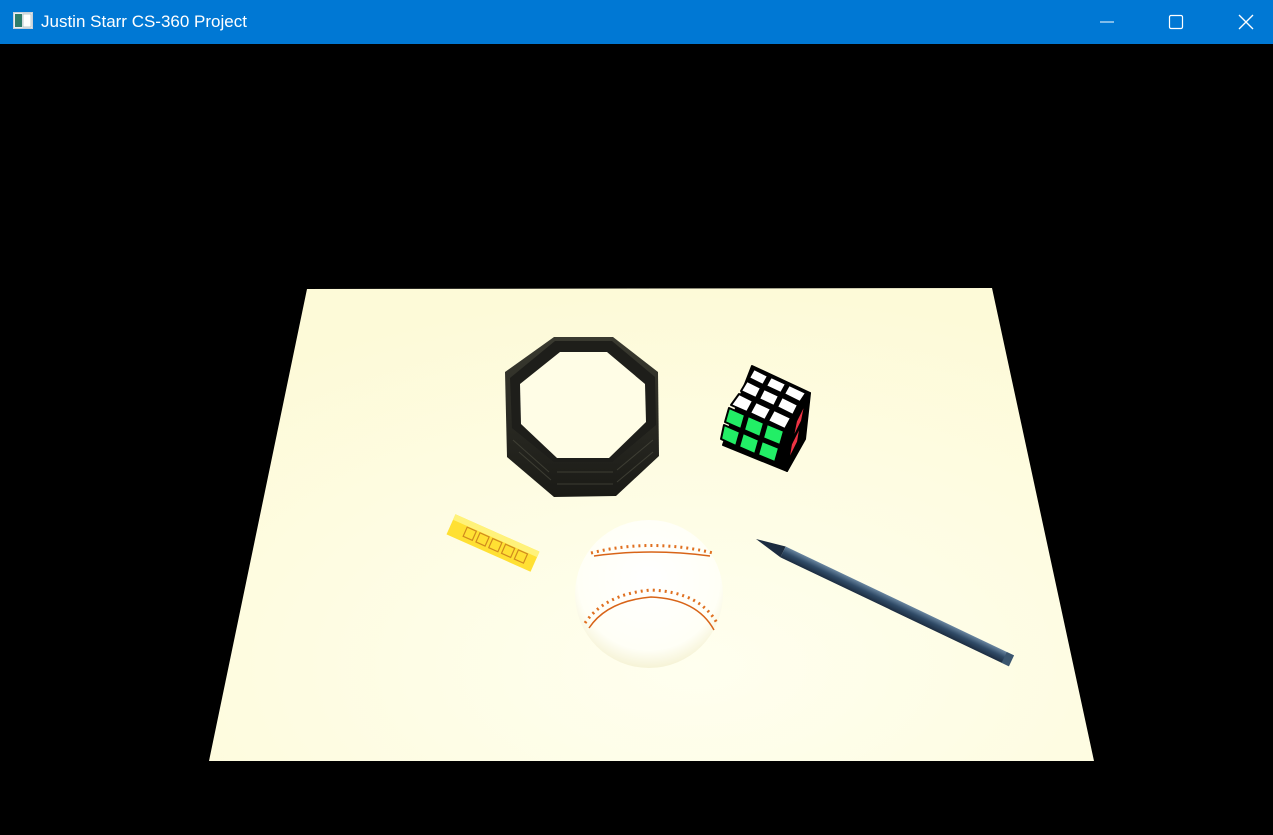  I want to click on minimize-button, so click(1107, 22).